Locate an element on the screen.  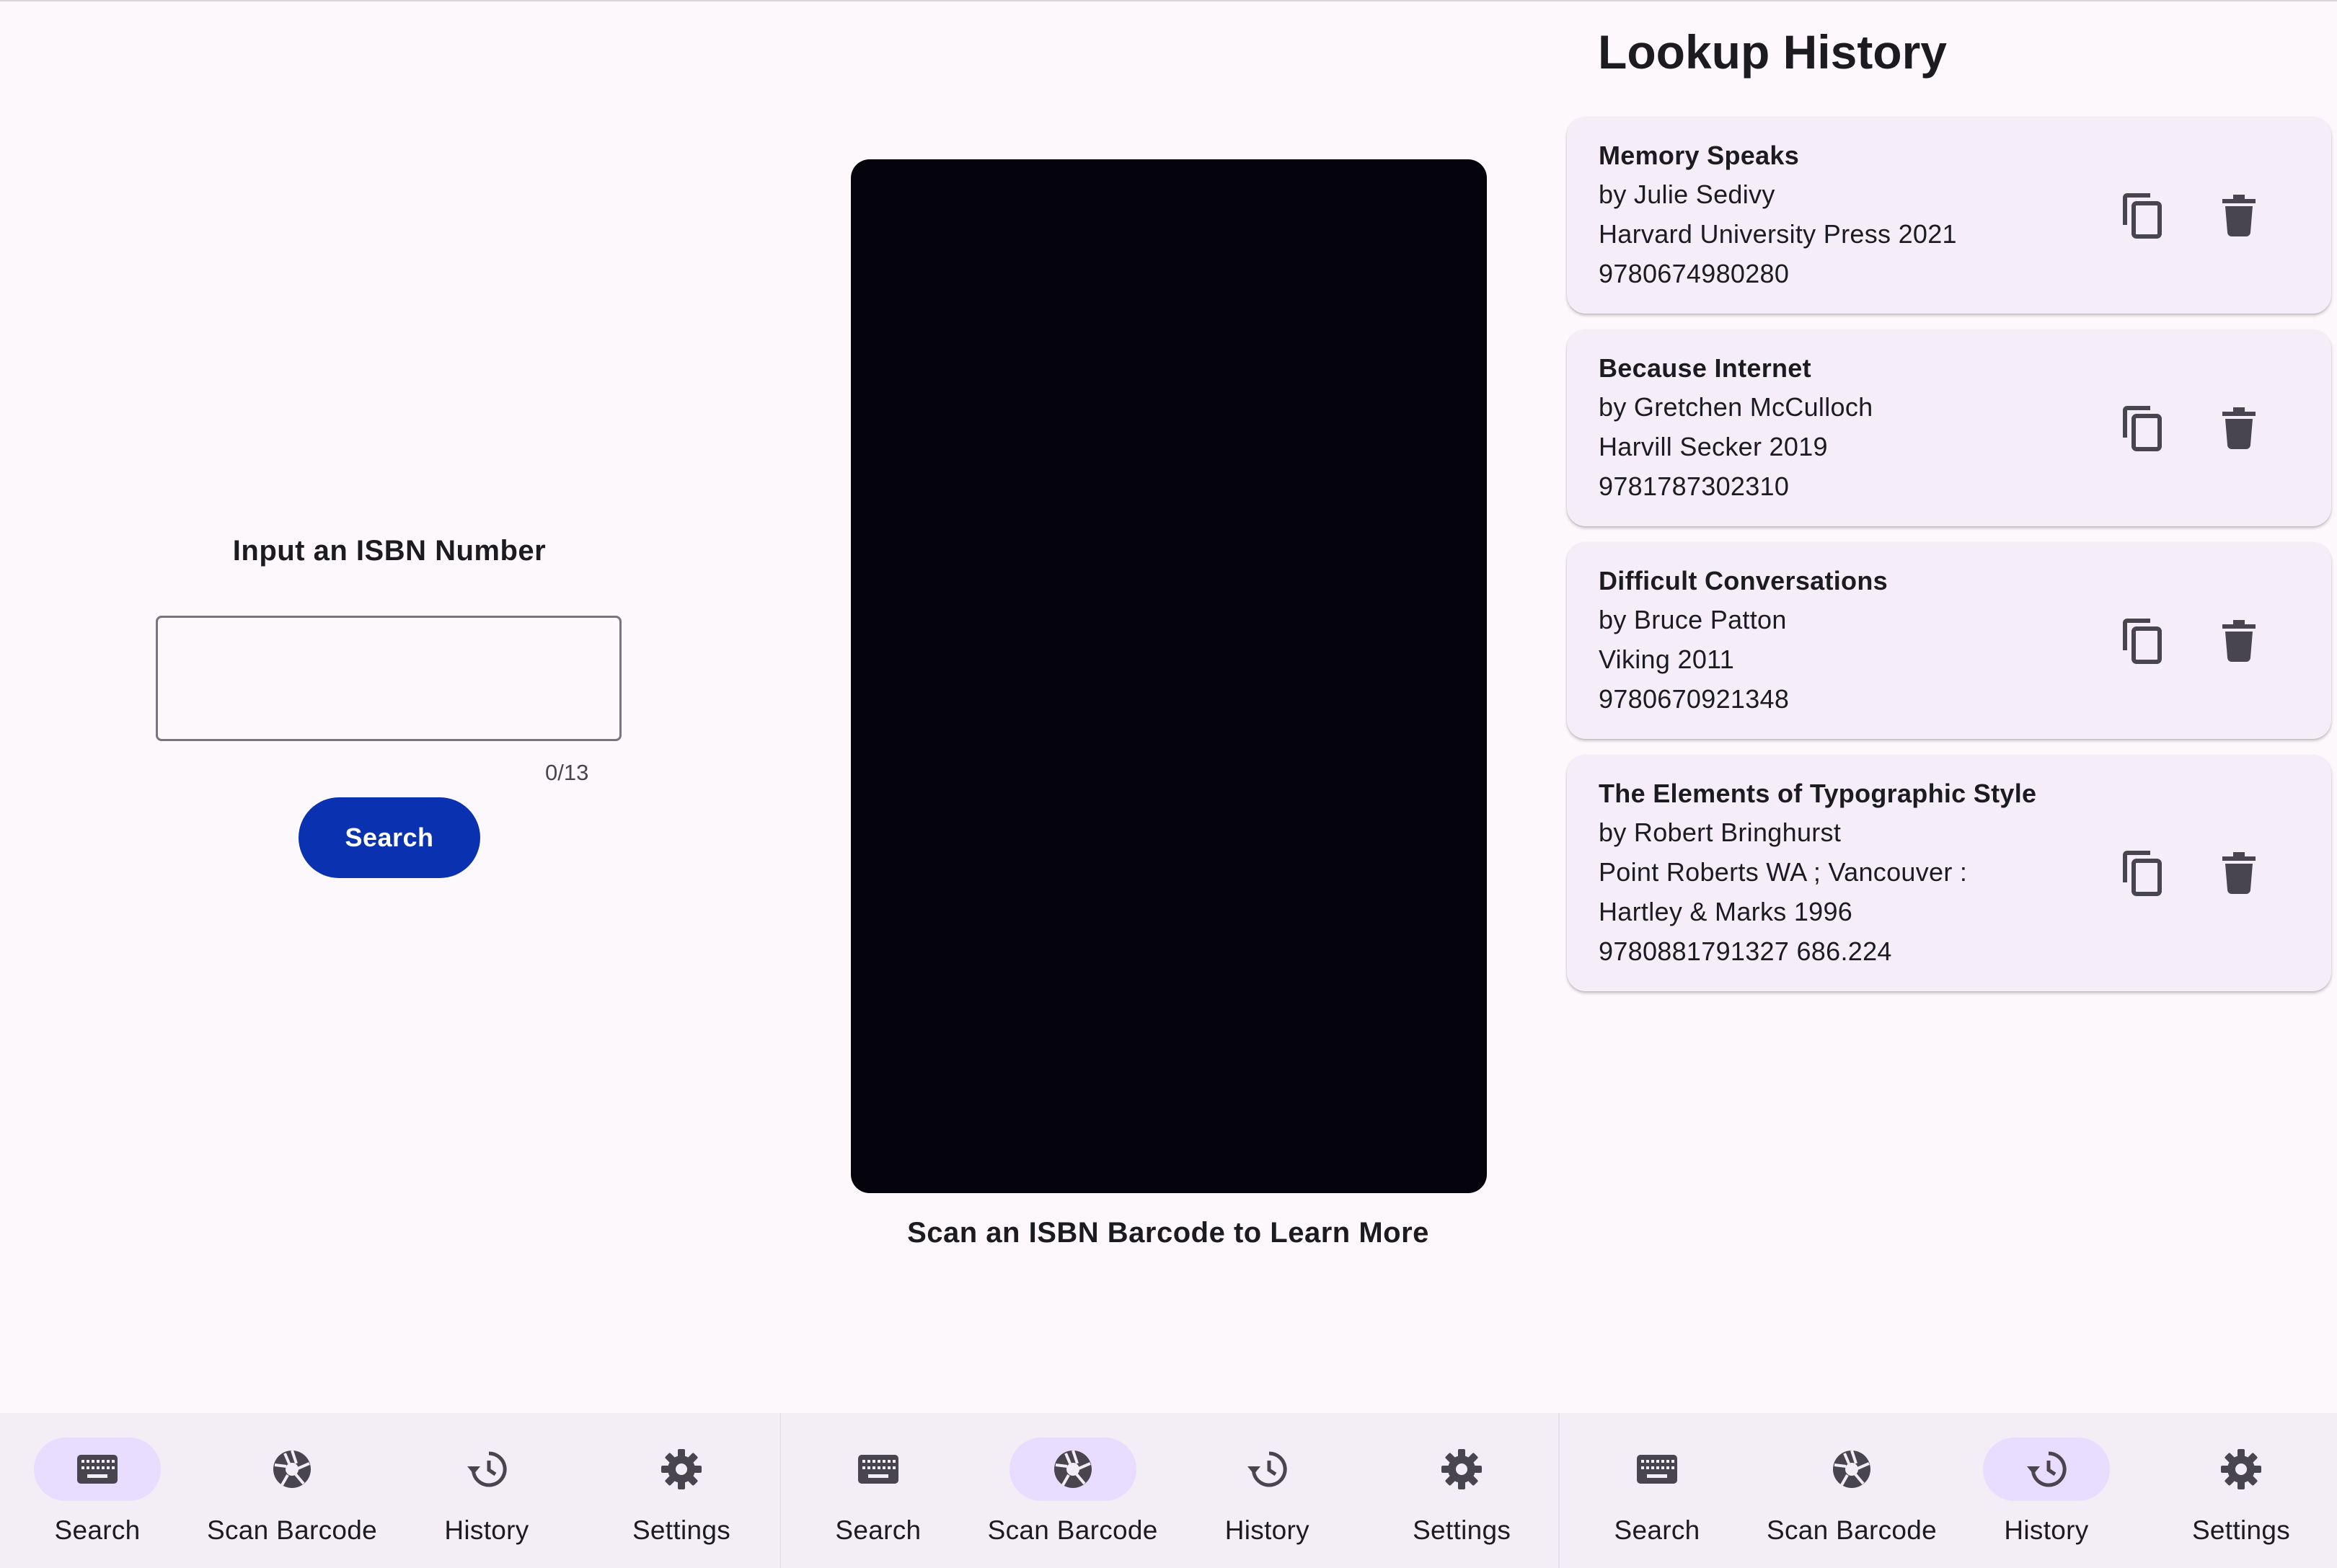
isbn-input is located at coordinates (389, 678).